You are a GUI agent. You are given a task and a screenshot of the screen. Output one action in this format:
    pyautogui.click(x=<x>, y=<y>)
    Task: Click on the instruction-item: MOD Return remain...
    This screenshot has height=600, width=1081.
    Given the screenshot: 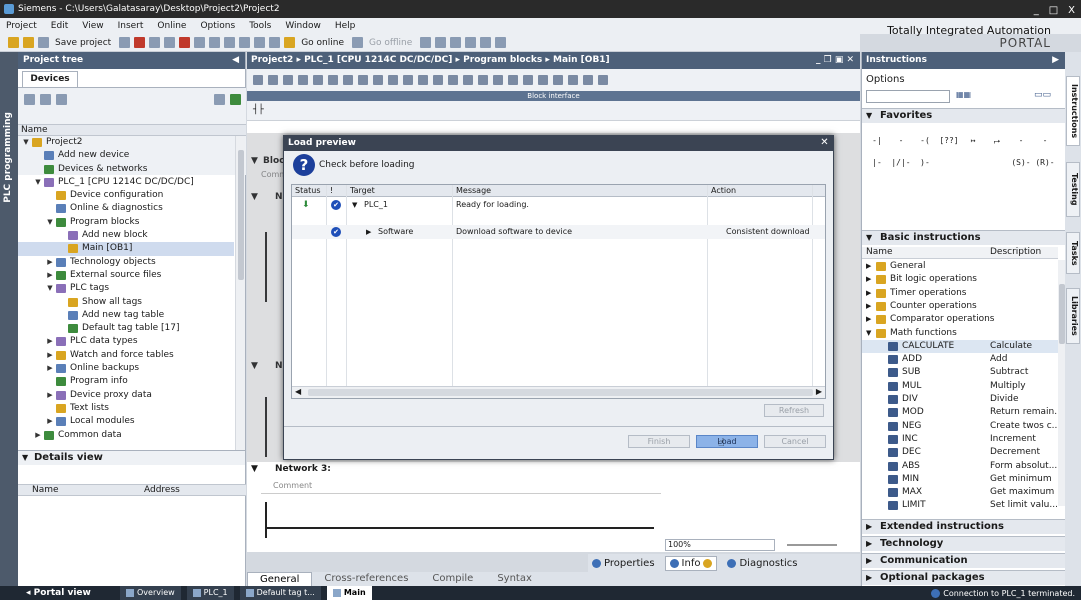 What is the action you would take?
    pyautogui.click(x=962, y=412)
    